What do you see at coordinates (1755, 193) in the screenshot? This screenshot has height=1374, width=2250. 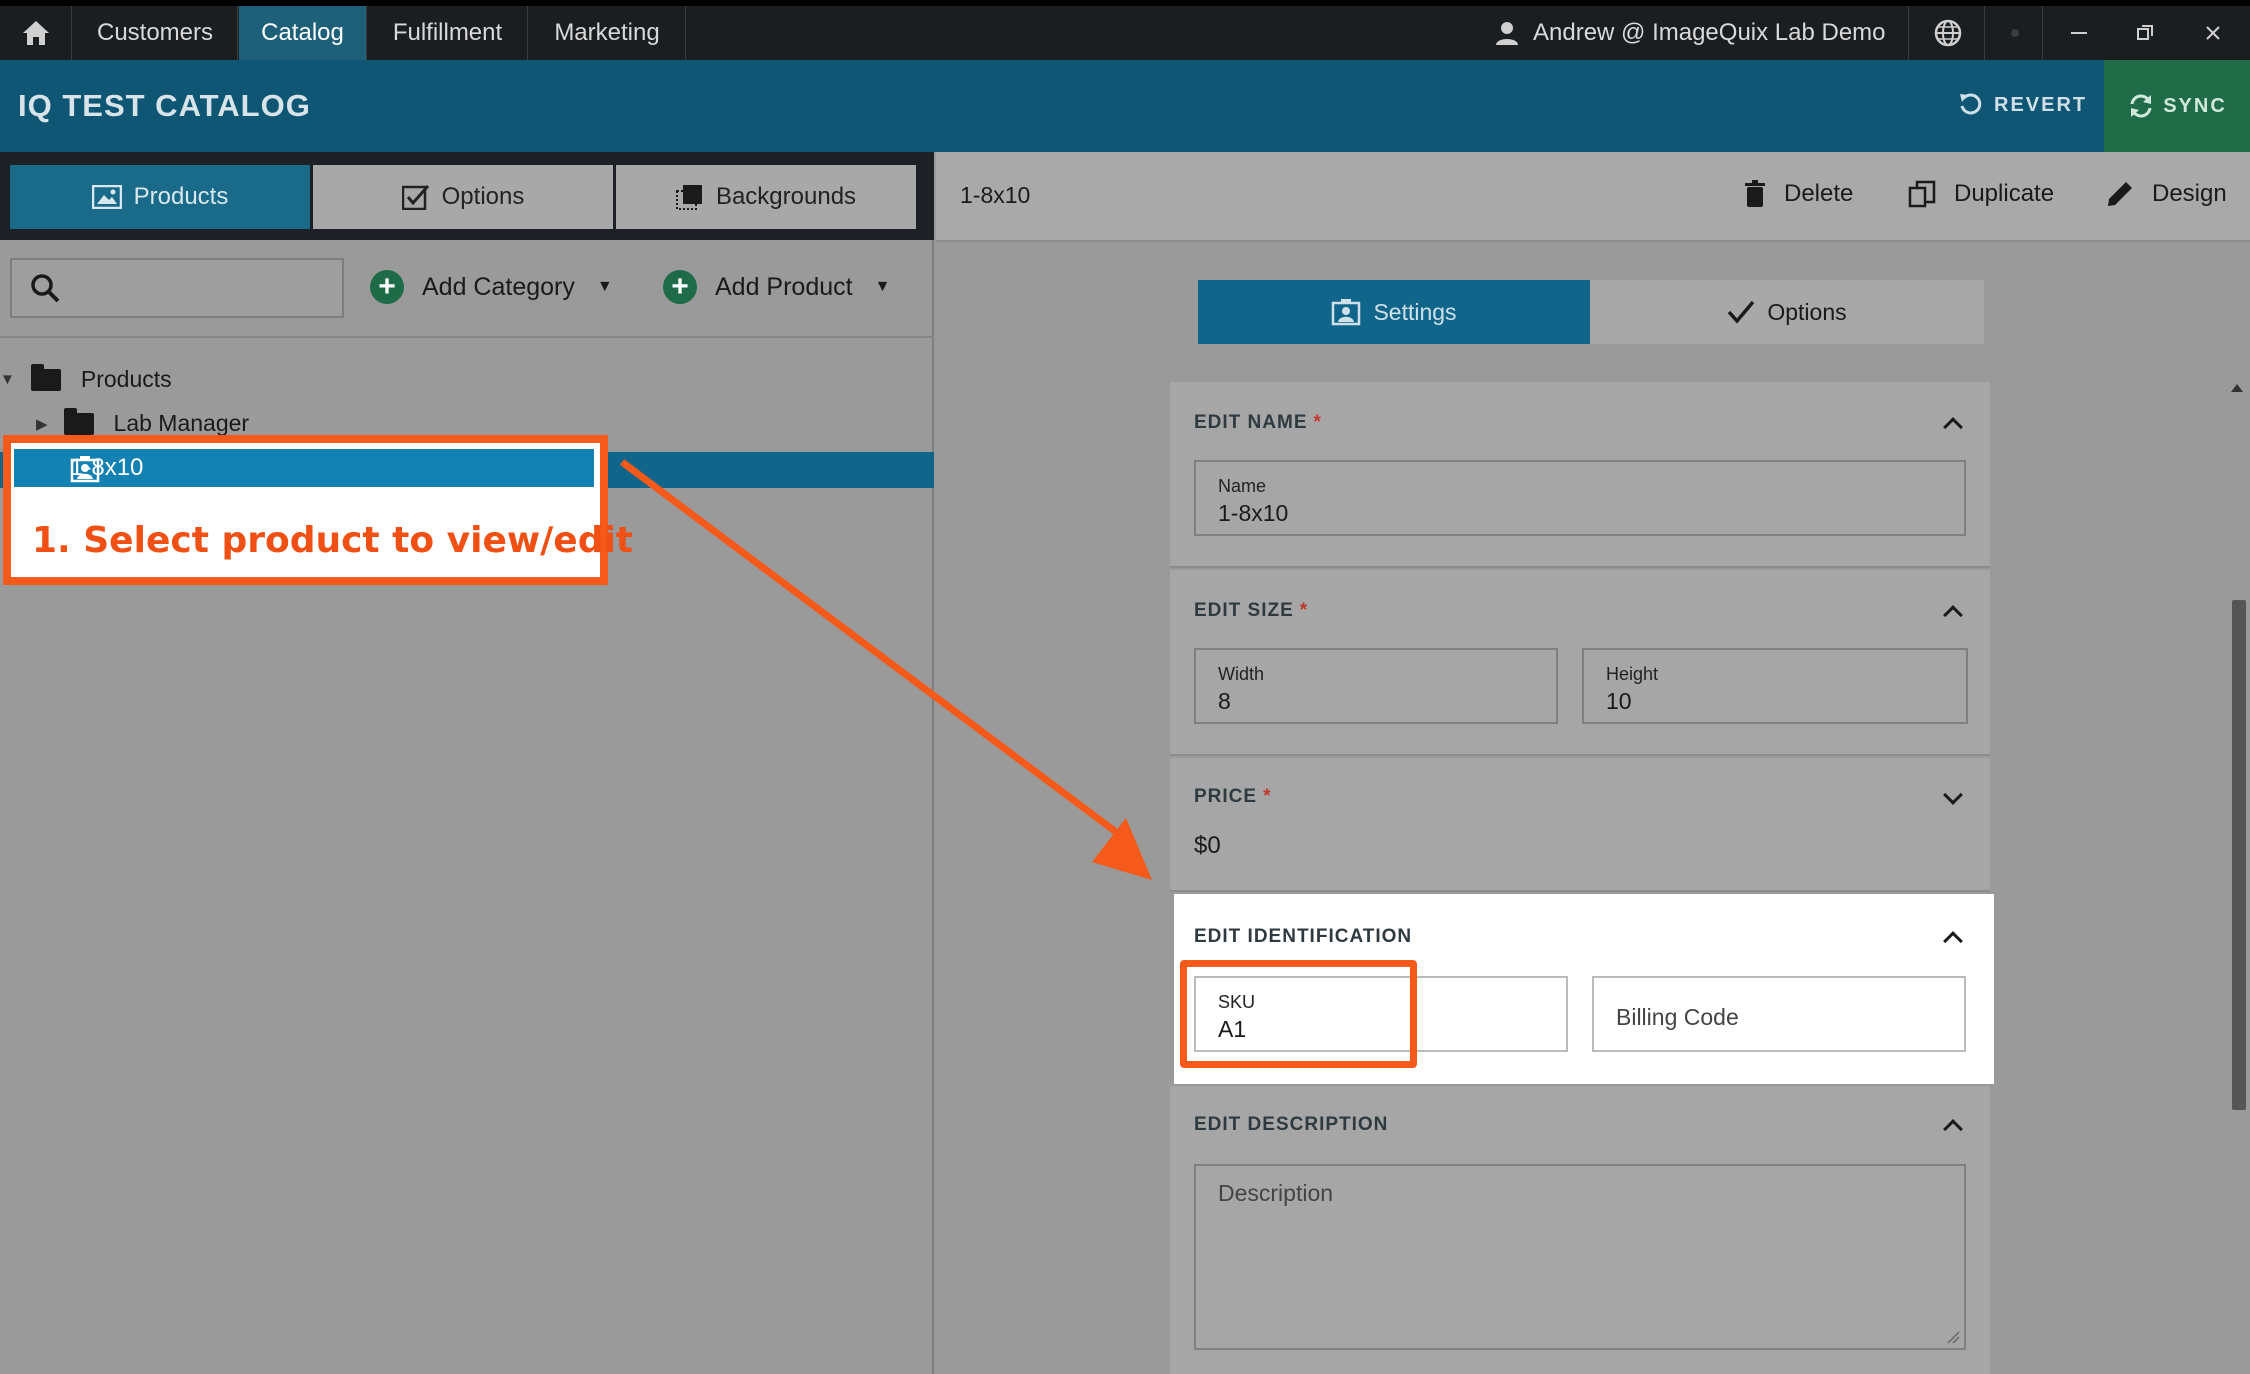 I see `trash-icon` at bounding box center [1755, 193].